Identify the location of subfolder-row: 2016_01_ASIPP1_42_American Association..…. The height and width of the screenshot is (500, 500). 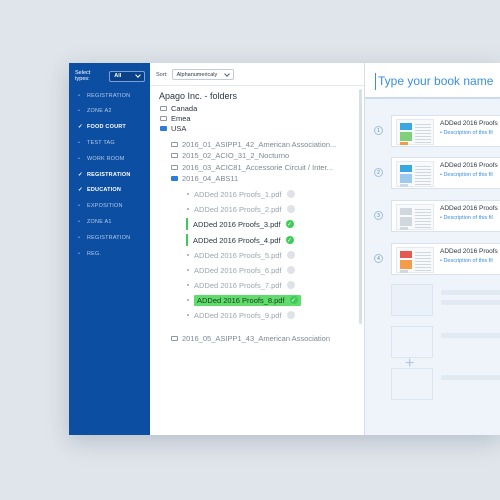
(253, 144).